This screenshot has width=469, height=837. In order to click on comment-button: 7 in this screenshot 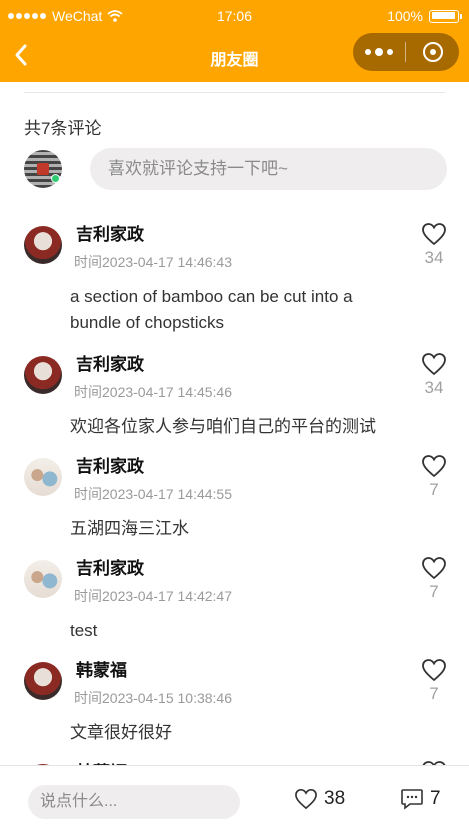, I will do `click(420, 799)`.